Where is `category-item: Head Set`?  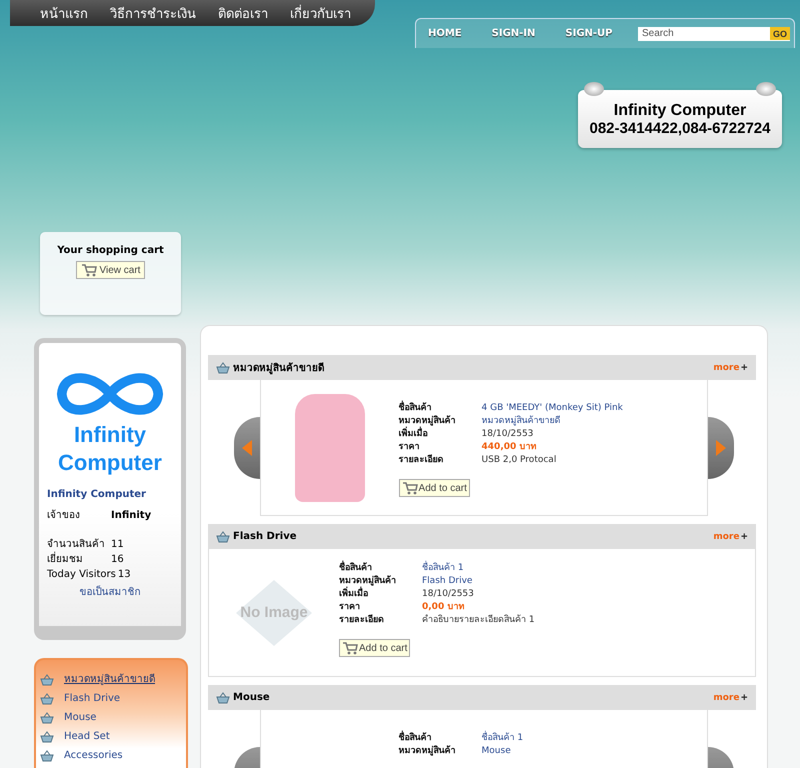
category-item: Head Set is located at coordinates (113, 737).